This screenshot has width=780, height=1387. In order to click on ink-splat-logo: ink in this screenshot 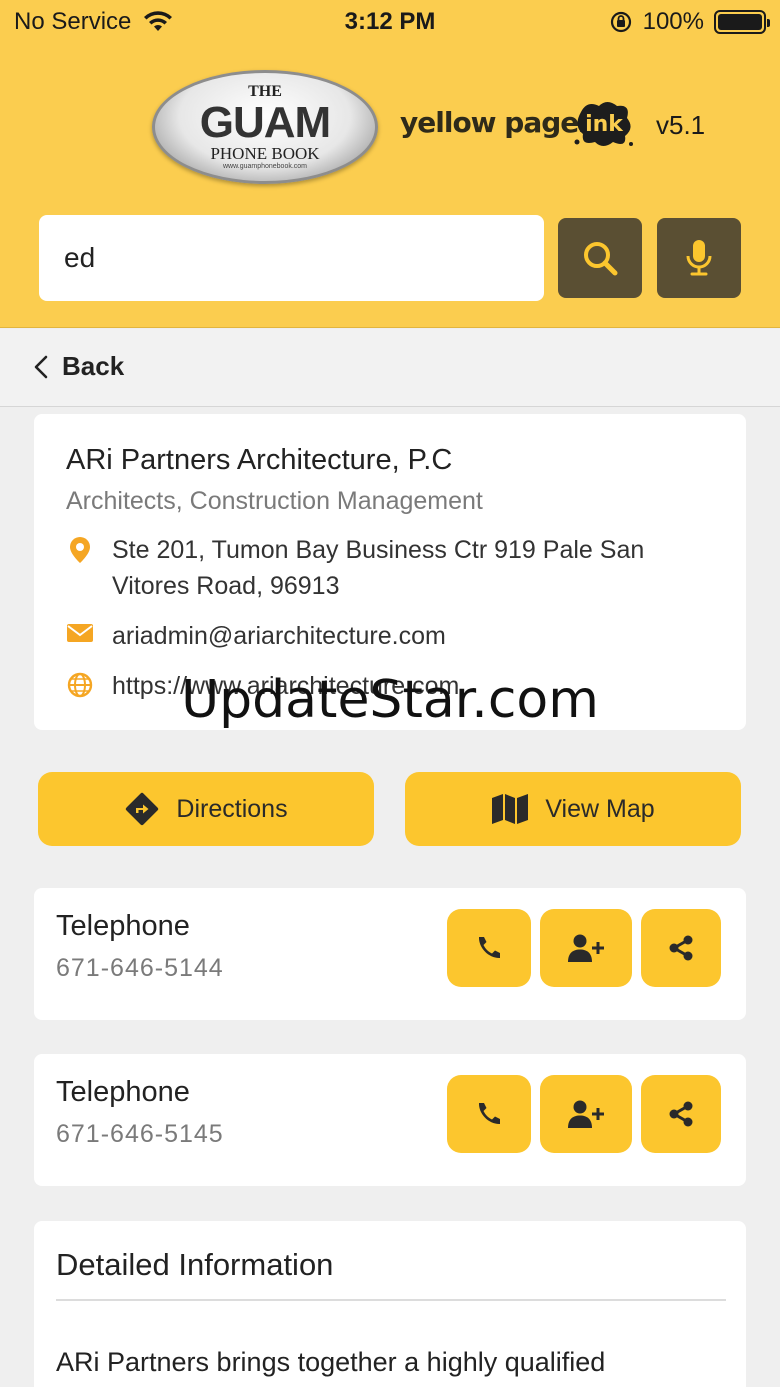, I will do `click(603, 124)`.